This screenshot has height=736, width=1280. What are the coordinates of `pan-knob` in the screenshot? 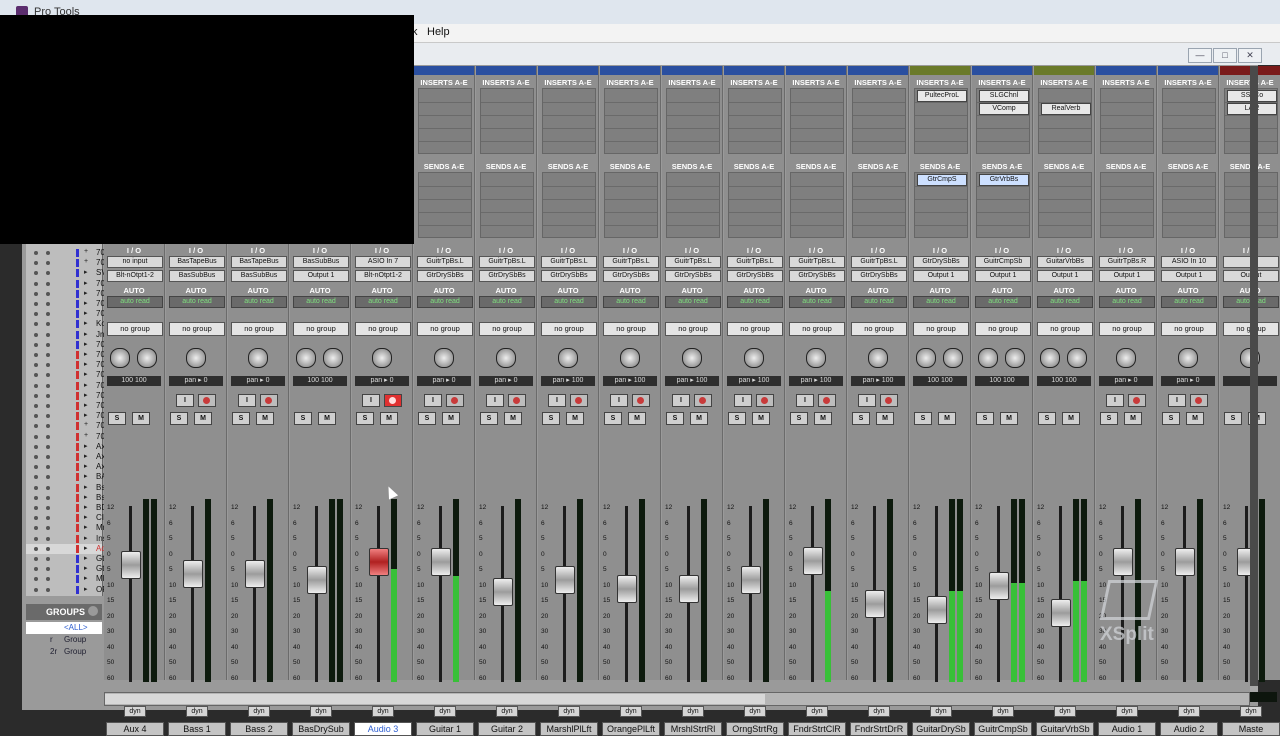 It's located at (196, 358).